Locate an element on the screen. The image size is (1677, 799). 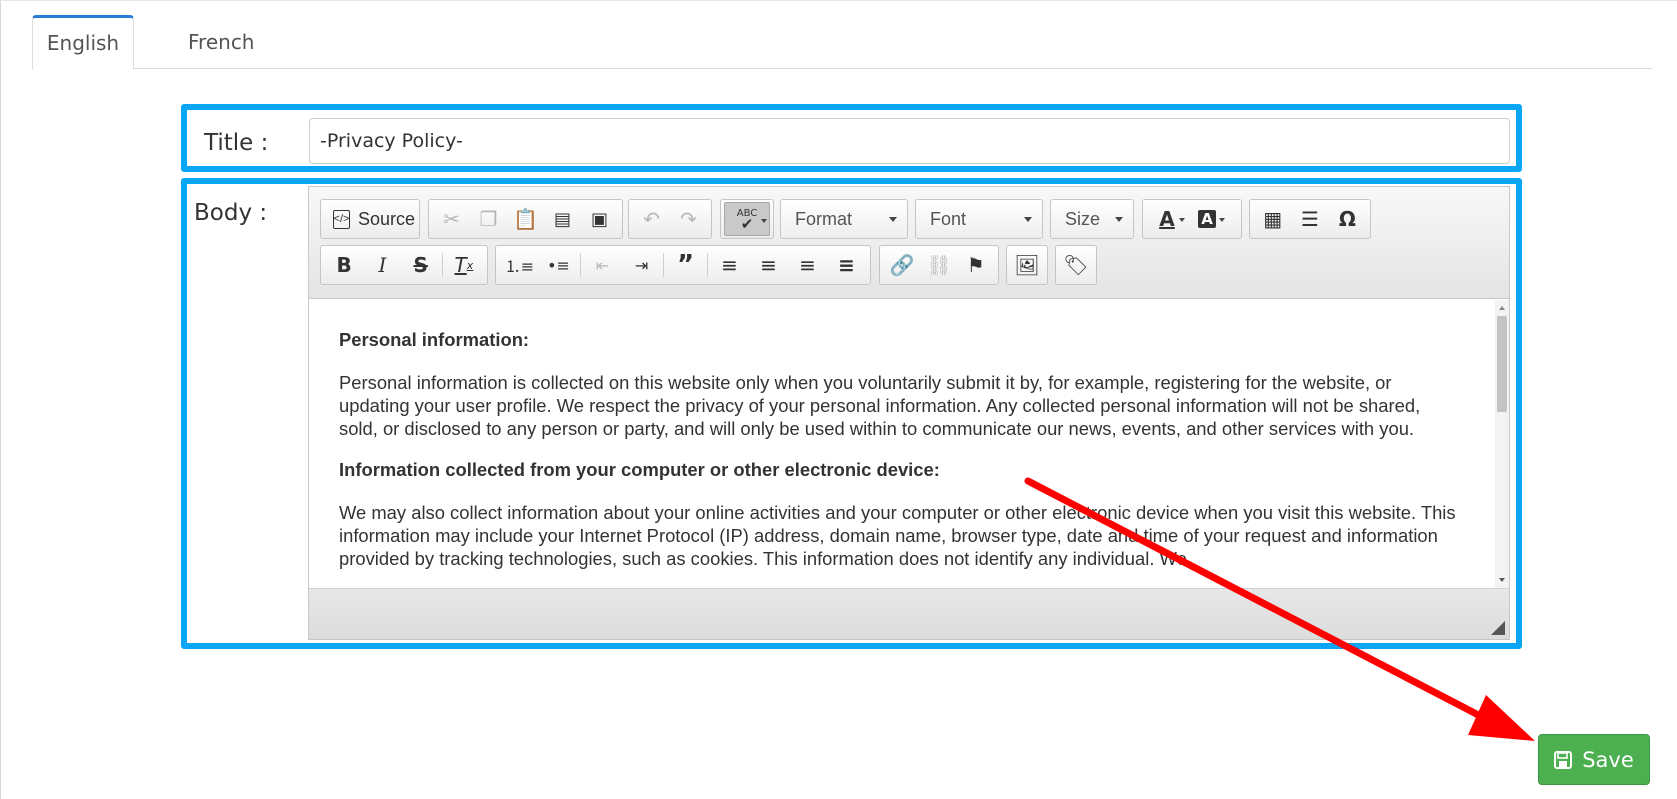
spellcheck-group: ABC ✔ is located at coordinates (747, 219).